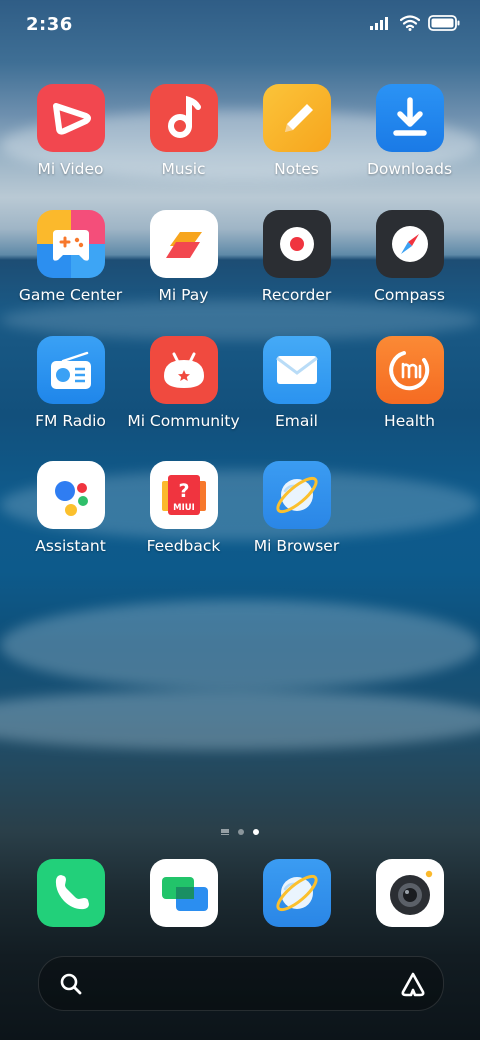 This screenshot has width=480, height=1040. What do you see at coordinates (183, 370) in the screenshot?
I see `mi-community-icon` at bounding box center [183, 370].